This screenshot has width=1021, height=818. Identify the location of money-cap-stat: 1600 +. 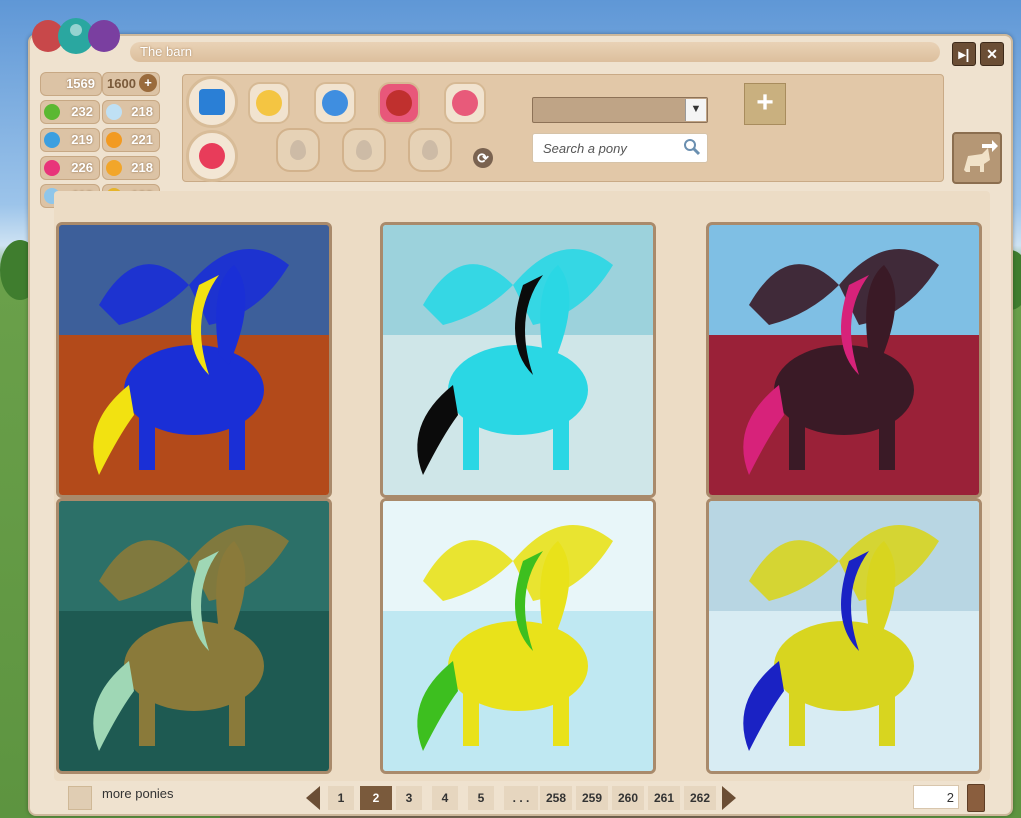
(131, 84).